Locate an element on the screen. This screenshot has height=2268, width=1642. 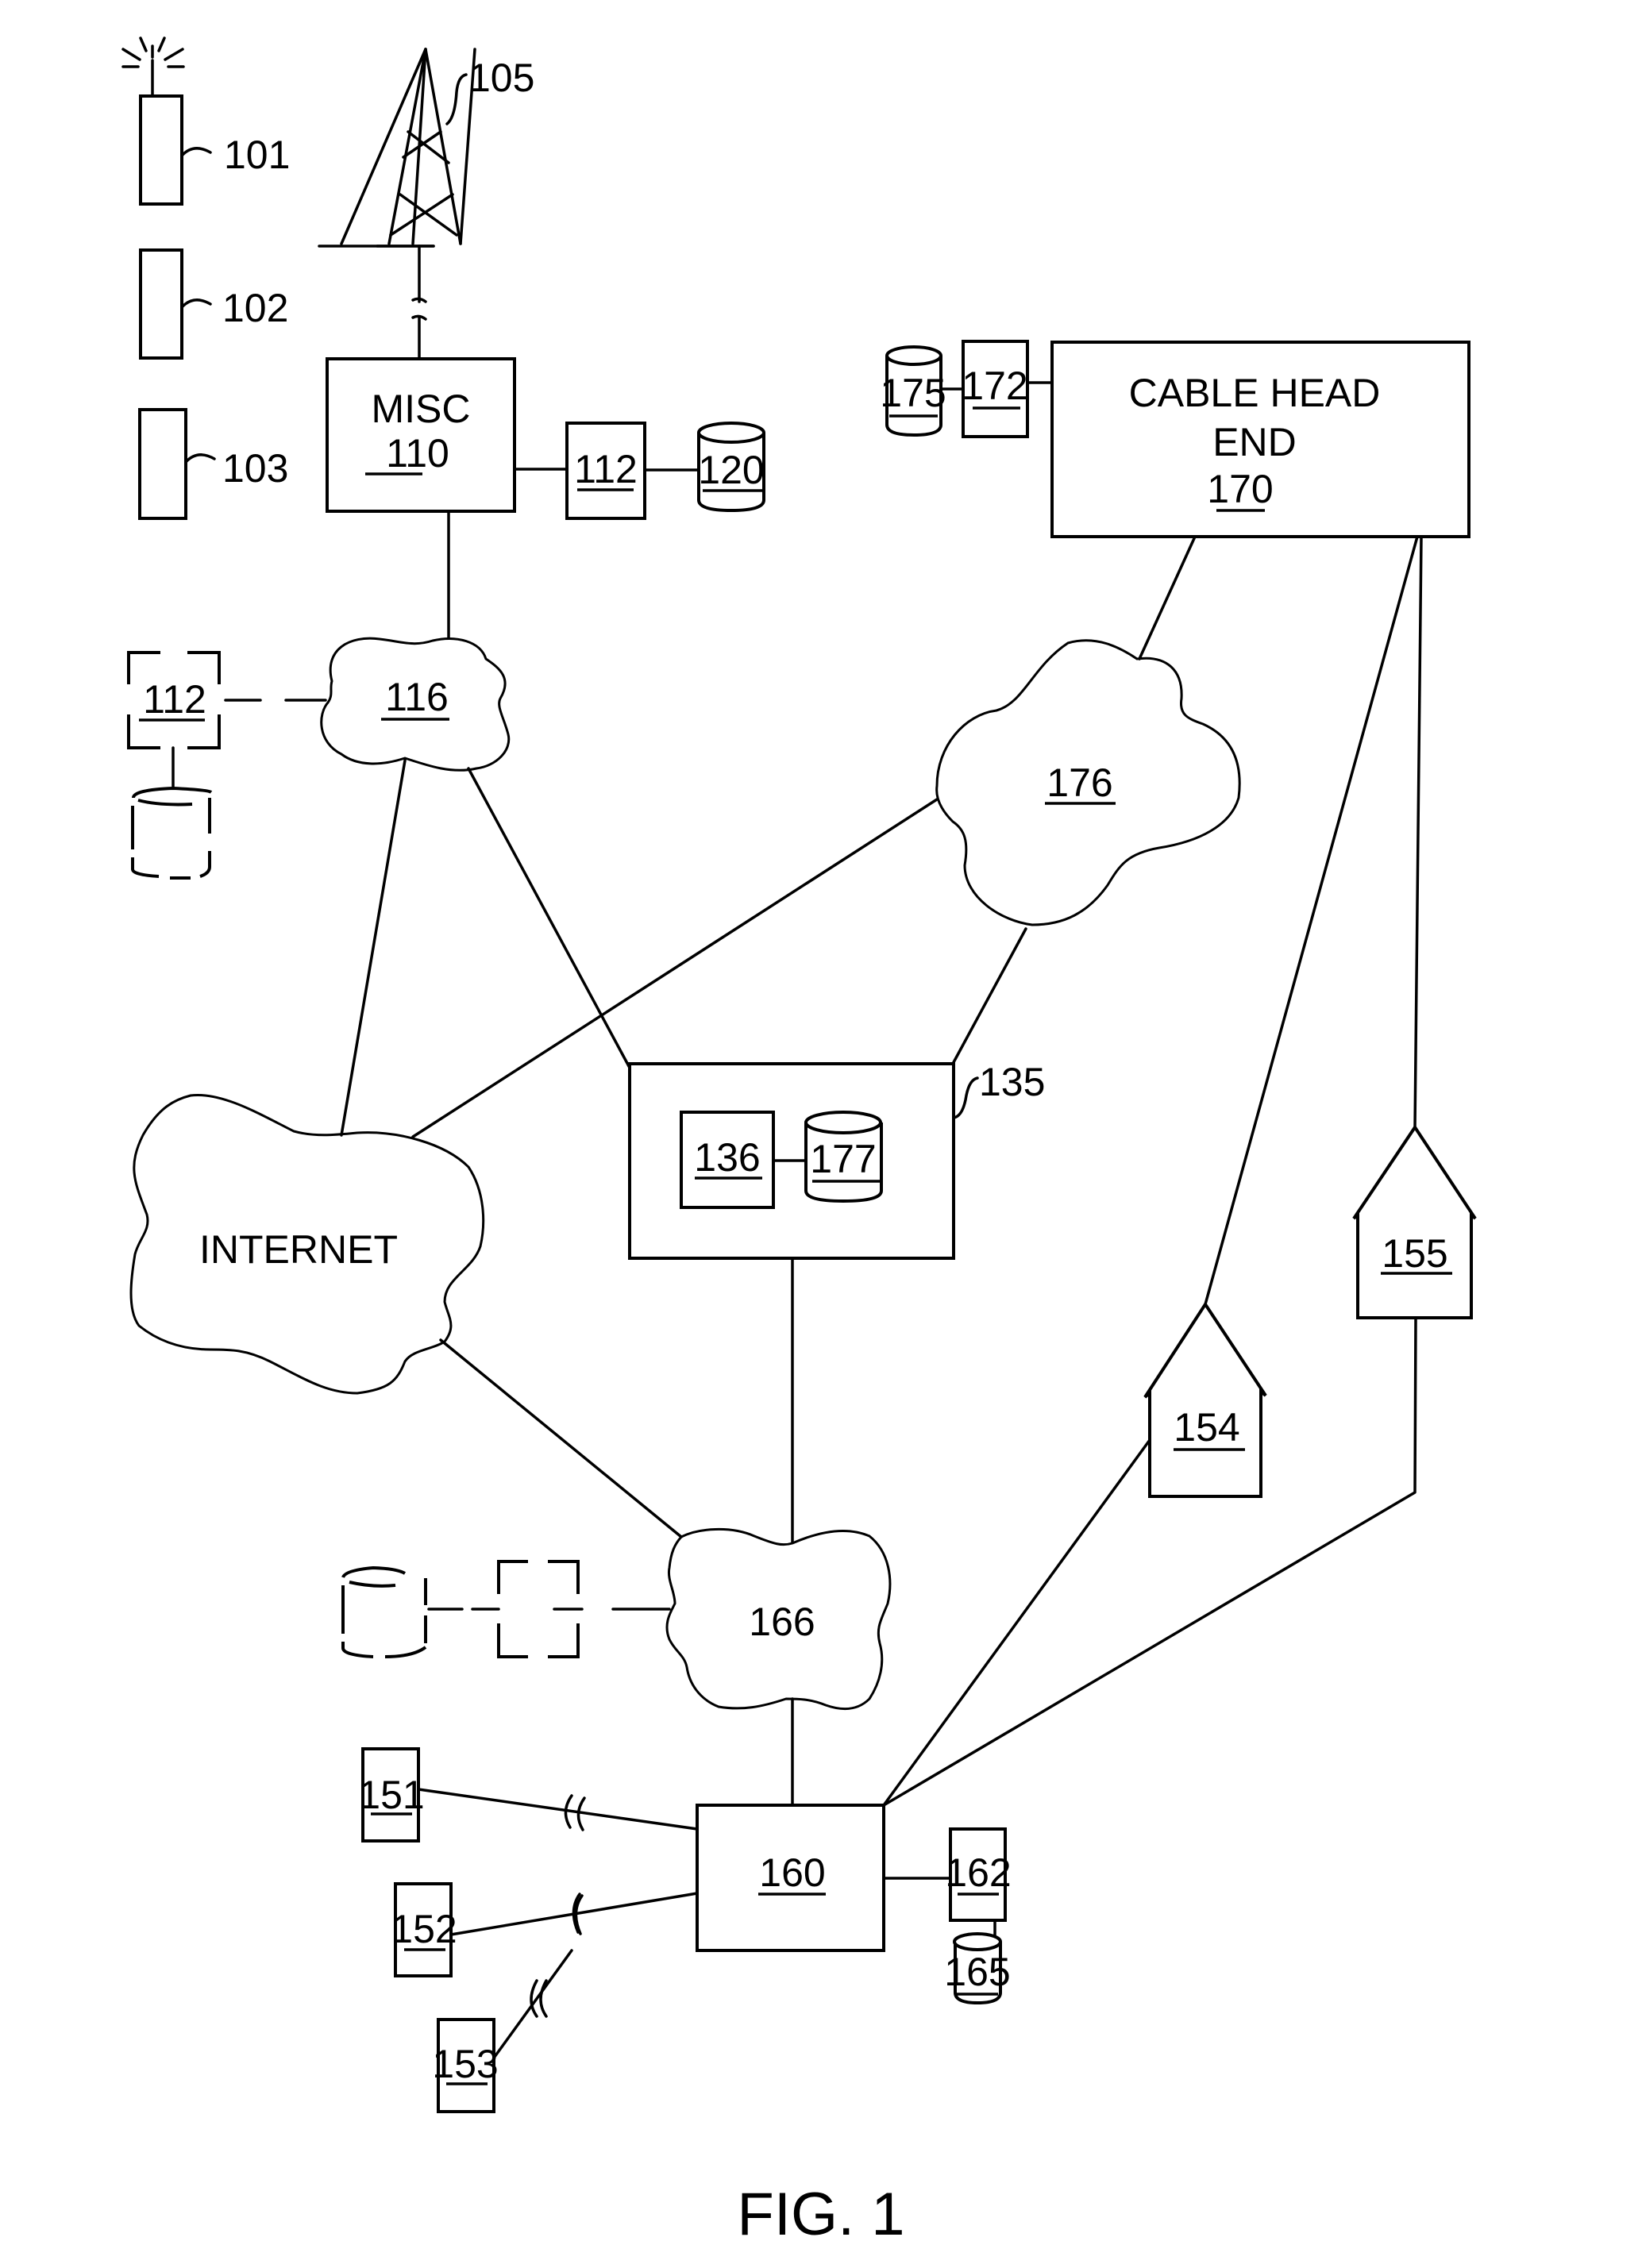
database-175: 175 is located at coordinates (913, 391).